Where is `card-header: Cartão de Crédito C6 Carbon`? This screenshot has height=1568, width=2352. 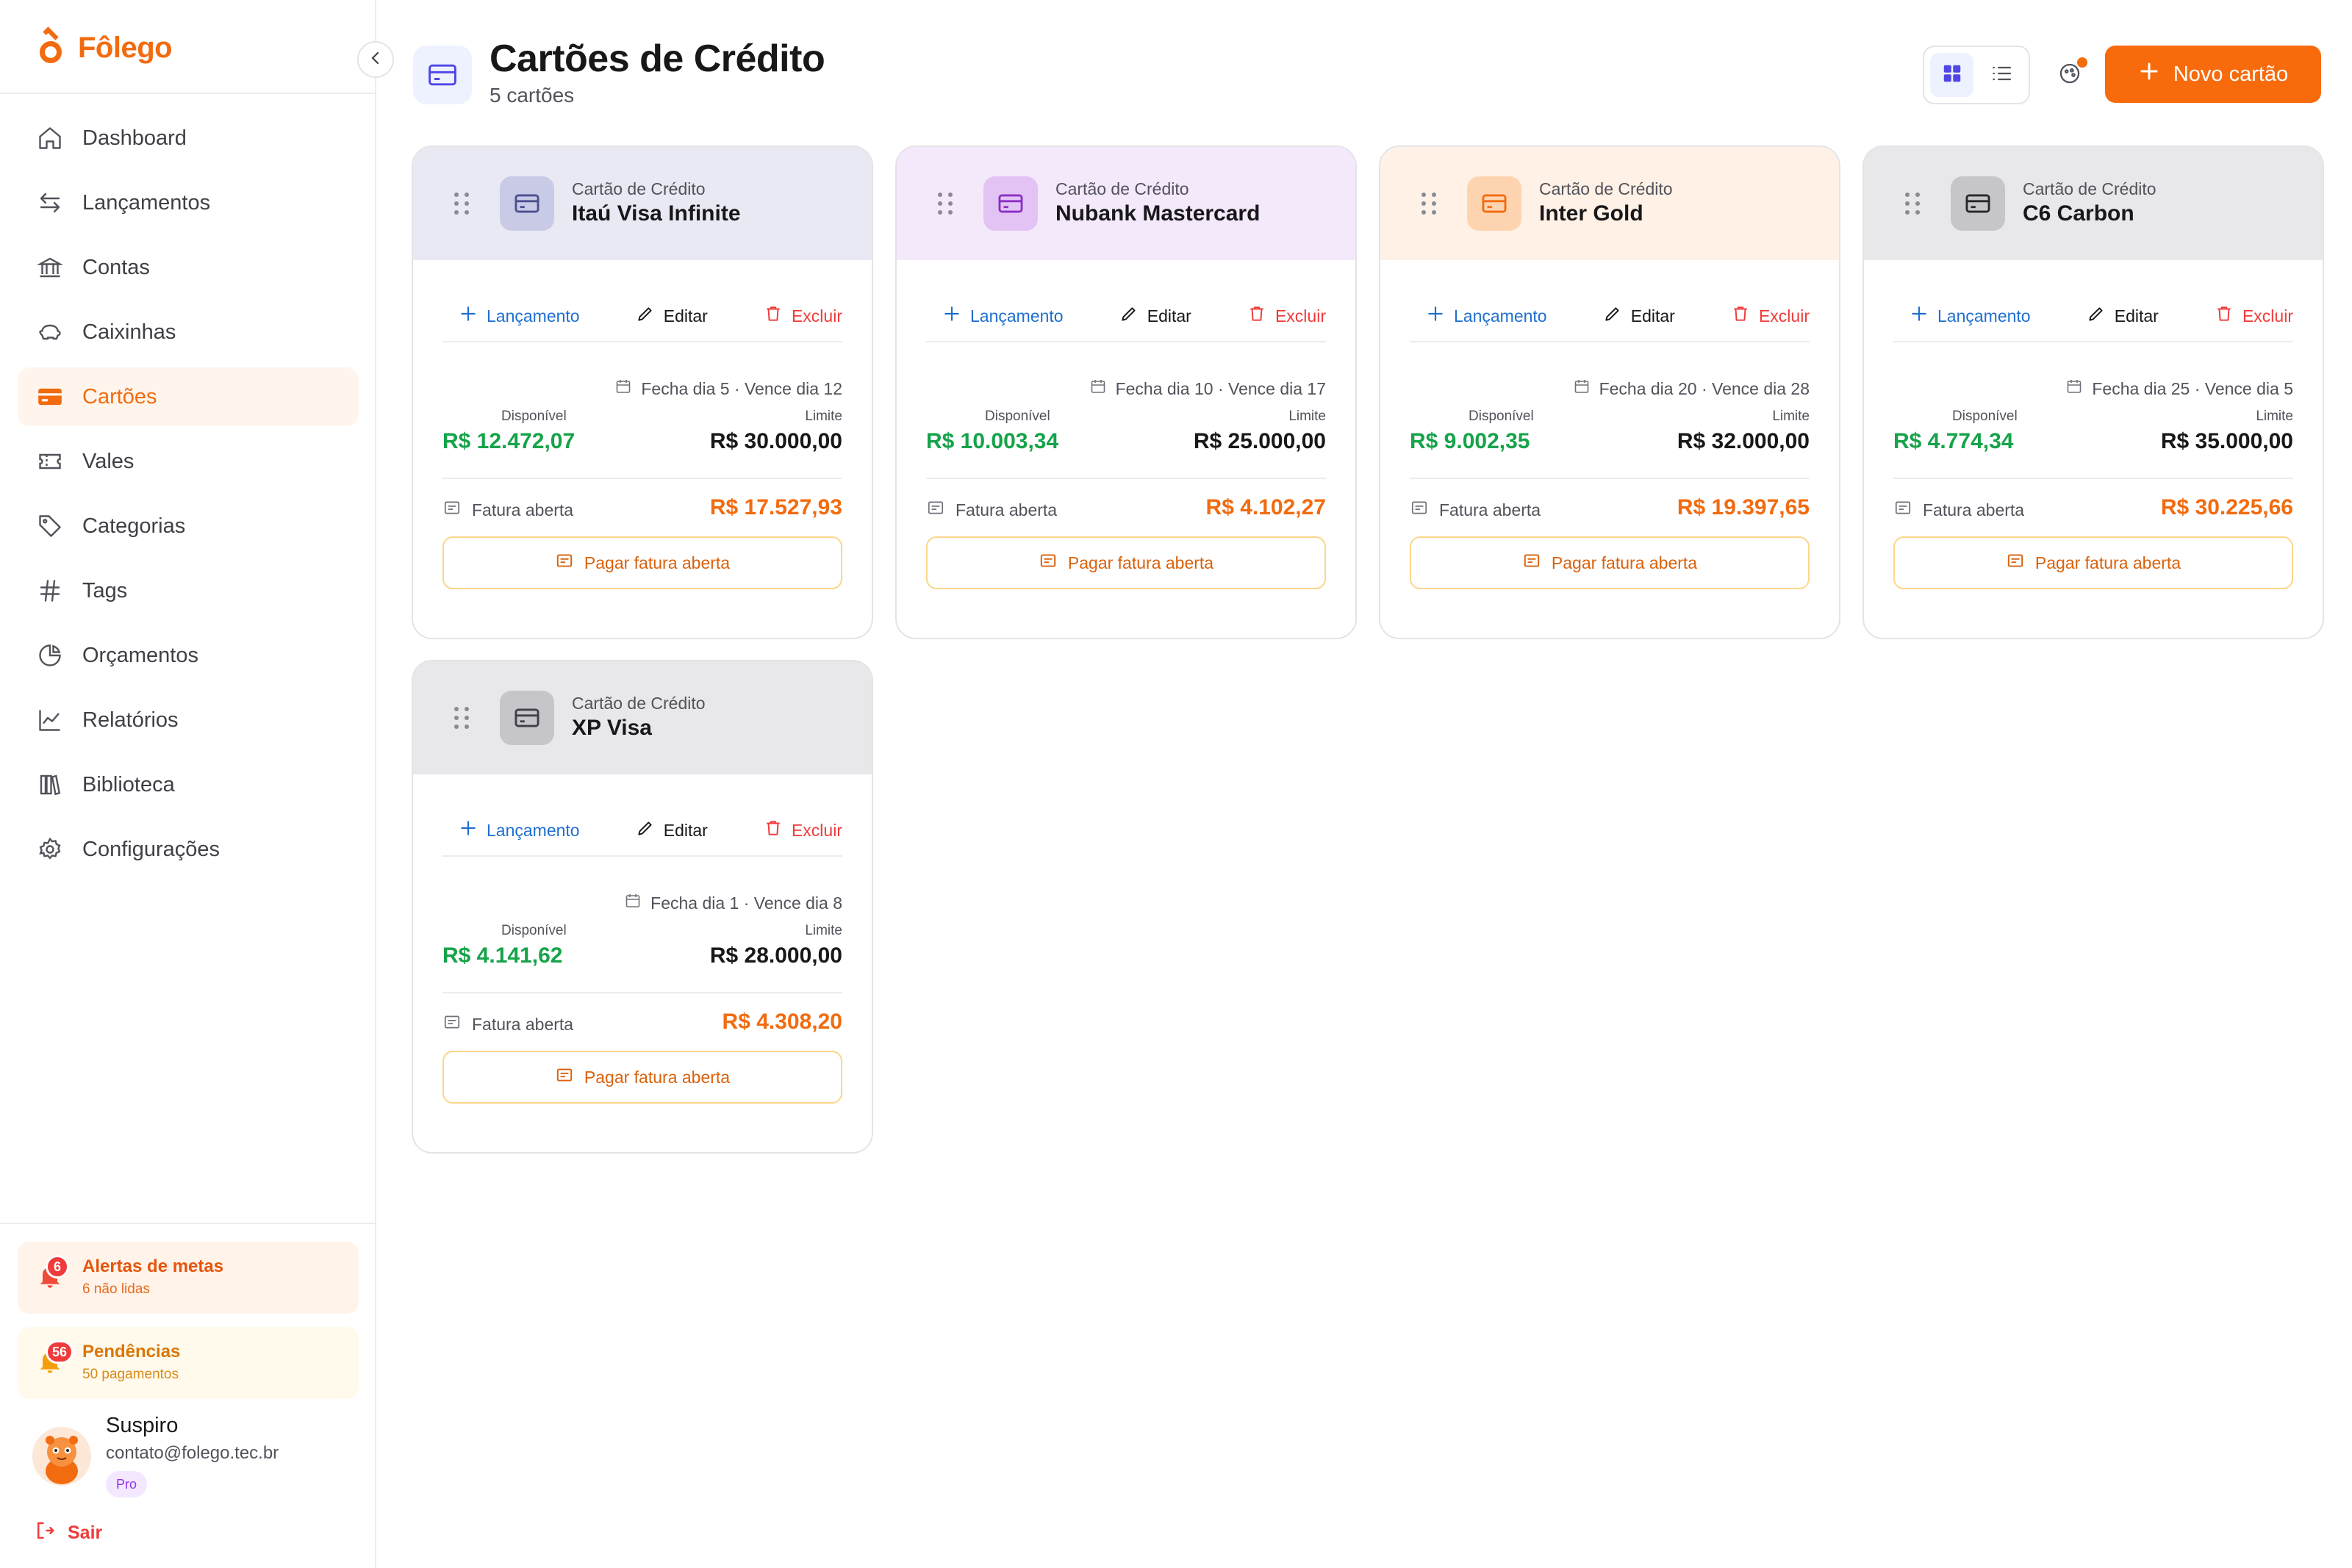 card-header: Cartão de Crédito C6 Carbon is located at coordinates (2093, 203).